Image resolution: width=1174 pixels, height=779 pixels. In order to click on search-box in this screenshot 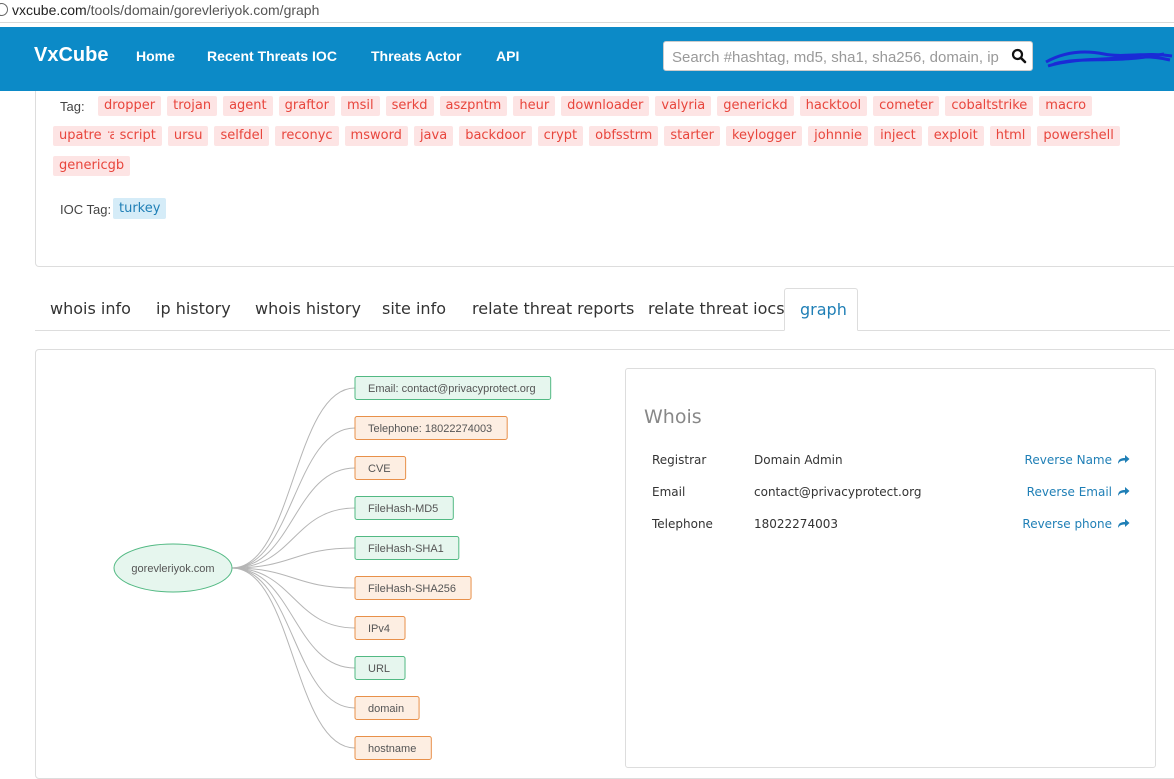, I will do `click(848, 56)`.